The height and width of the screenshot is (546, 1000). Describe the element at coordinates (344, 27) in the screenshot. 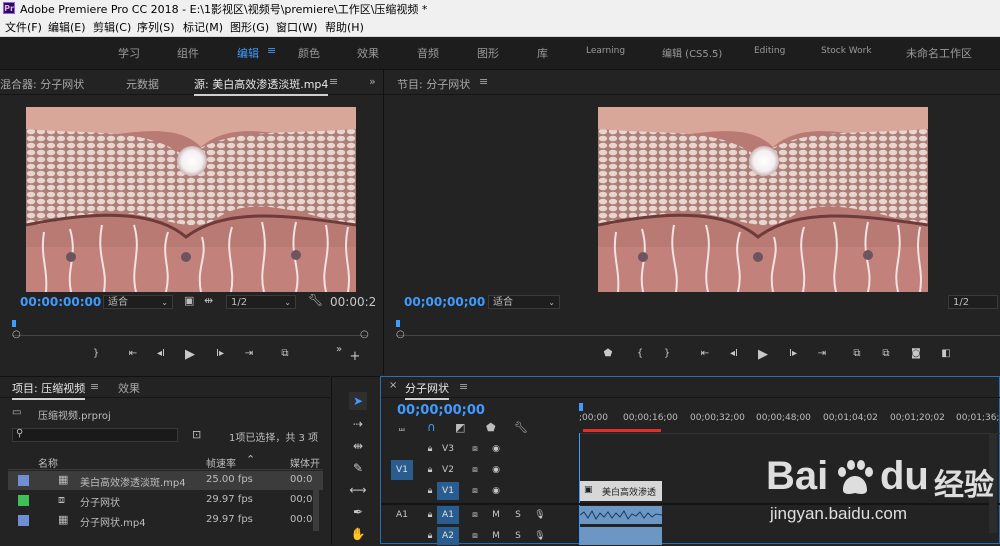

I see `menu-help: 帮助(H)` at that location.